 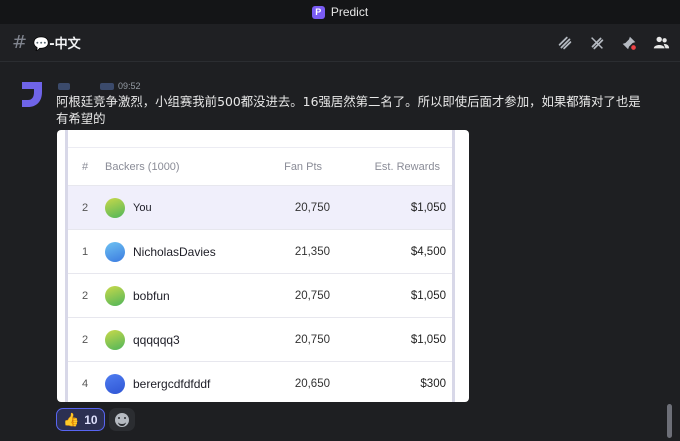 I want to click on row-reward: $300, so click(x=433, y=383).